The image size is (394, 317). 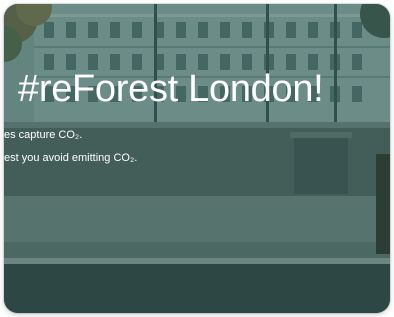 What do you see at coordinates (71, 158) in the screenshot?
I see `banner-caption-line-2: est you avoid emitting CO₂.` at bounding box center [71, 158].